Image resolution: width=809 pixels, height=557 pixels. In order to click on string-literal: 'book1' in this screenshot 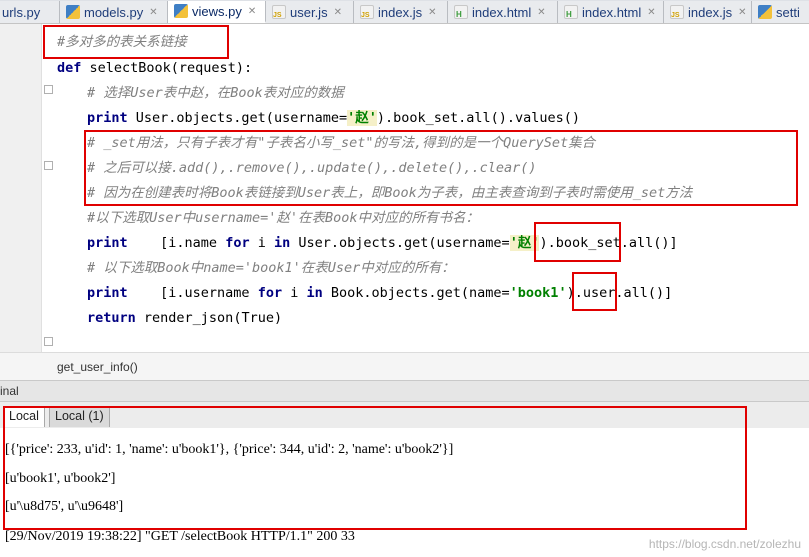, I will do `click(538, 293)`.